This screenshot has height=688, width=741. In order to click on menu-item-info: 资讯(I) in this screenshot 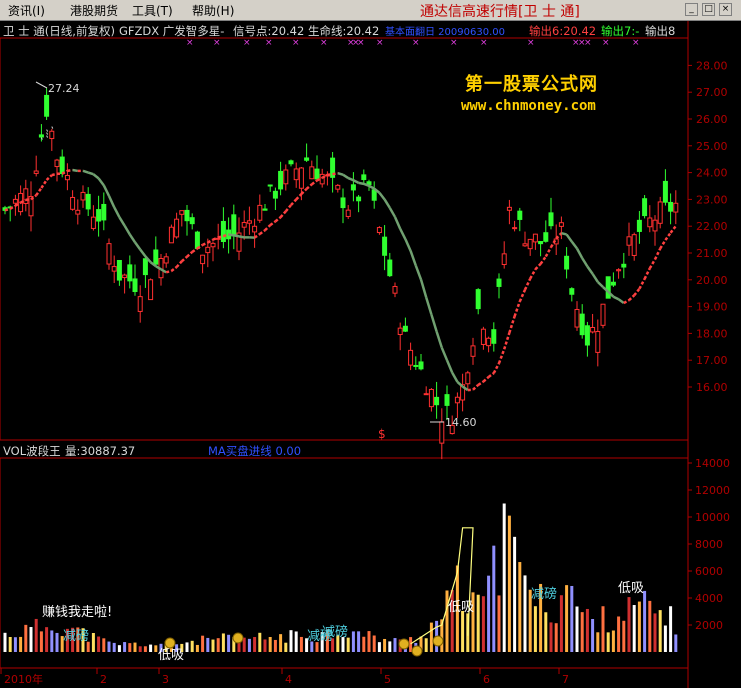, I will do `click(26, 10)`.